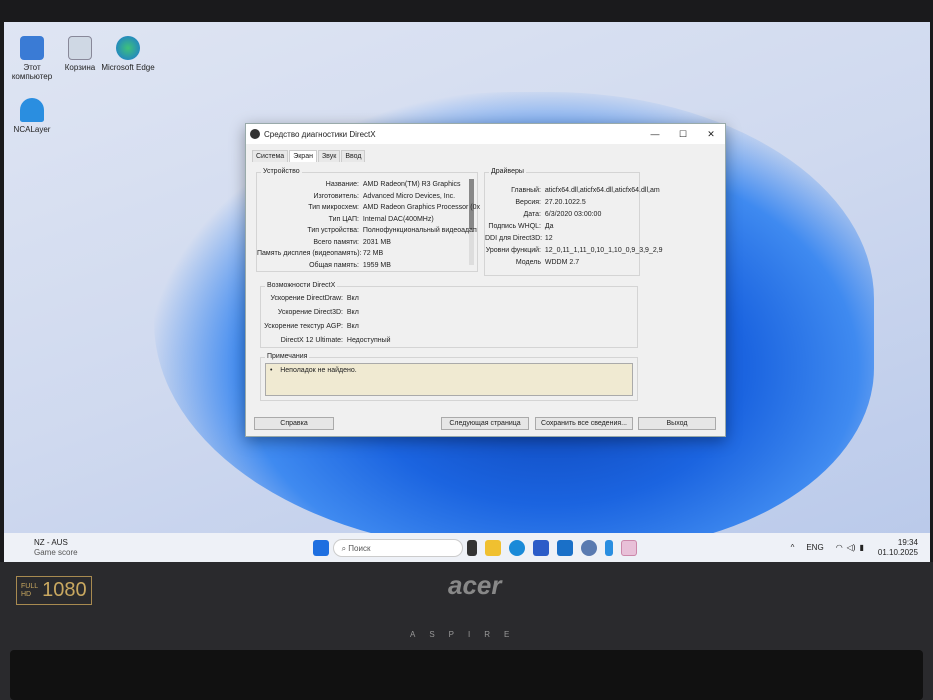  Describe the element at coordinates (398, 219) in the screenshot. I see `info-value: Internal DAC(400MHz)` at that location.